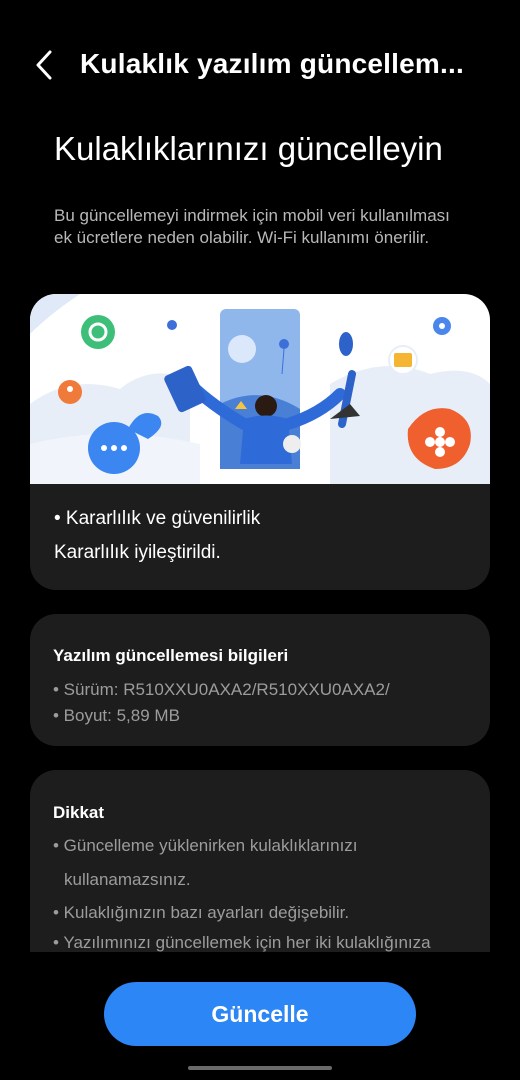  What do you see at coordinates (221, 689) in the screenshot?
I see `version-text: • Sürüm: R510XXU0AXA2/R510XXU0AXA2/` at bounding box center [221, 689].